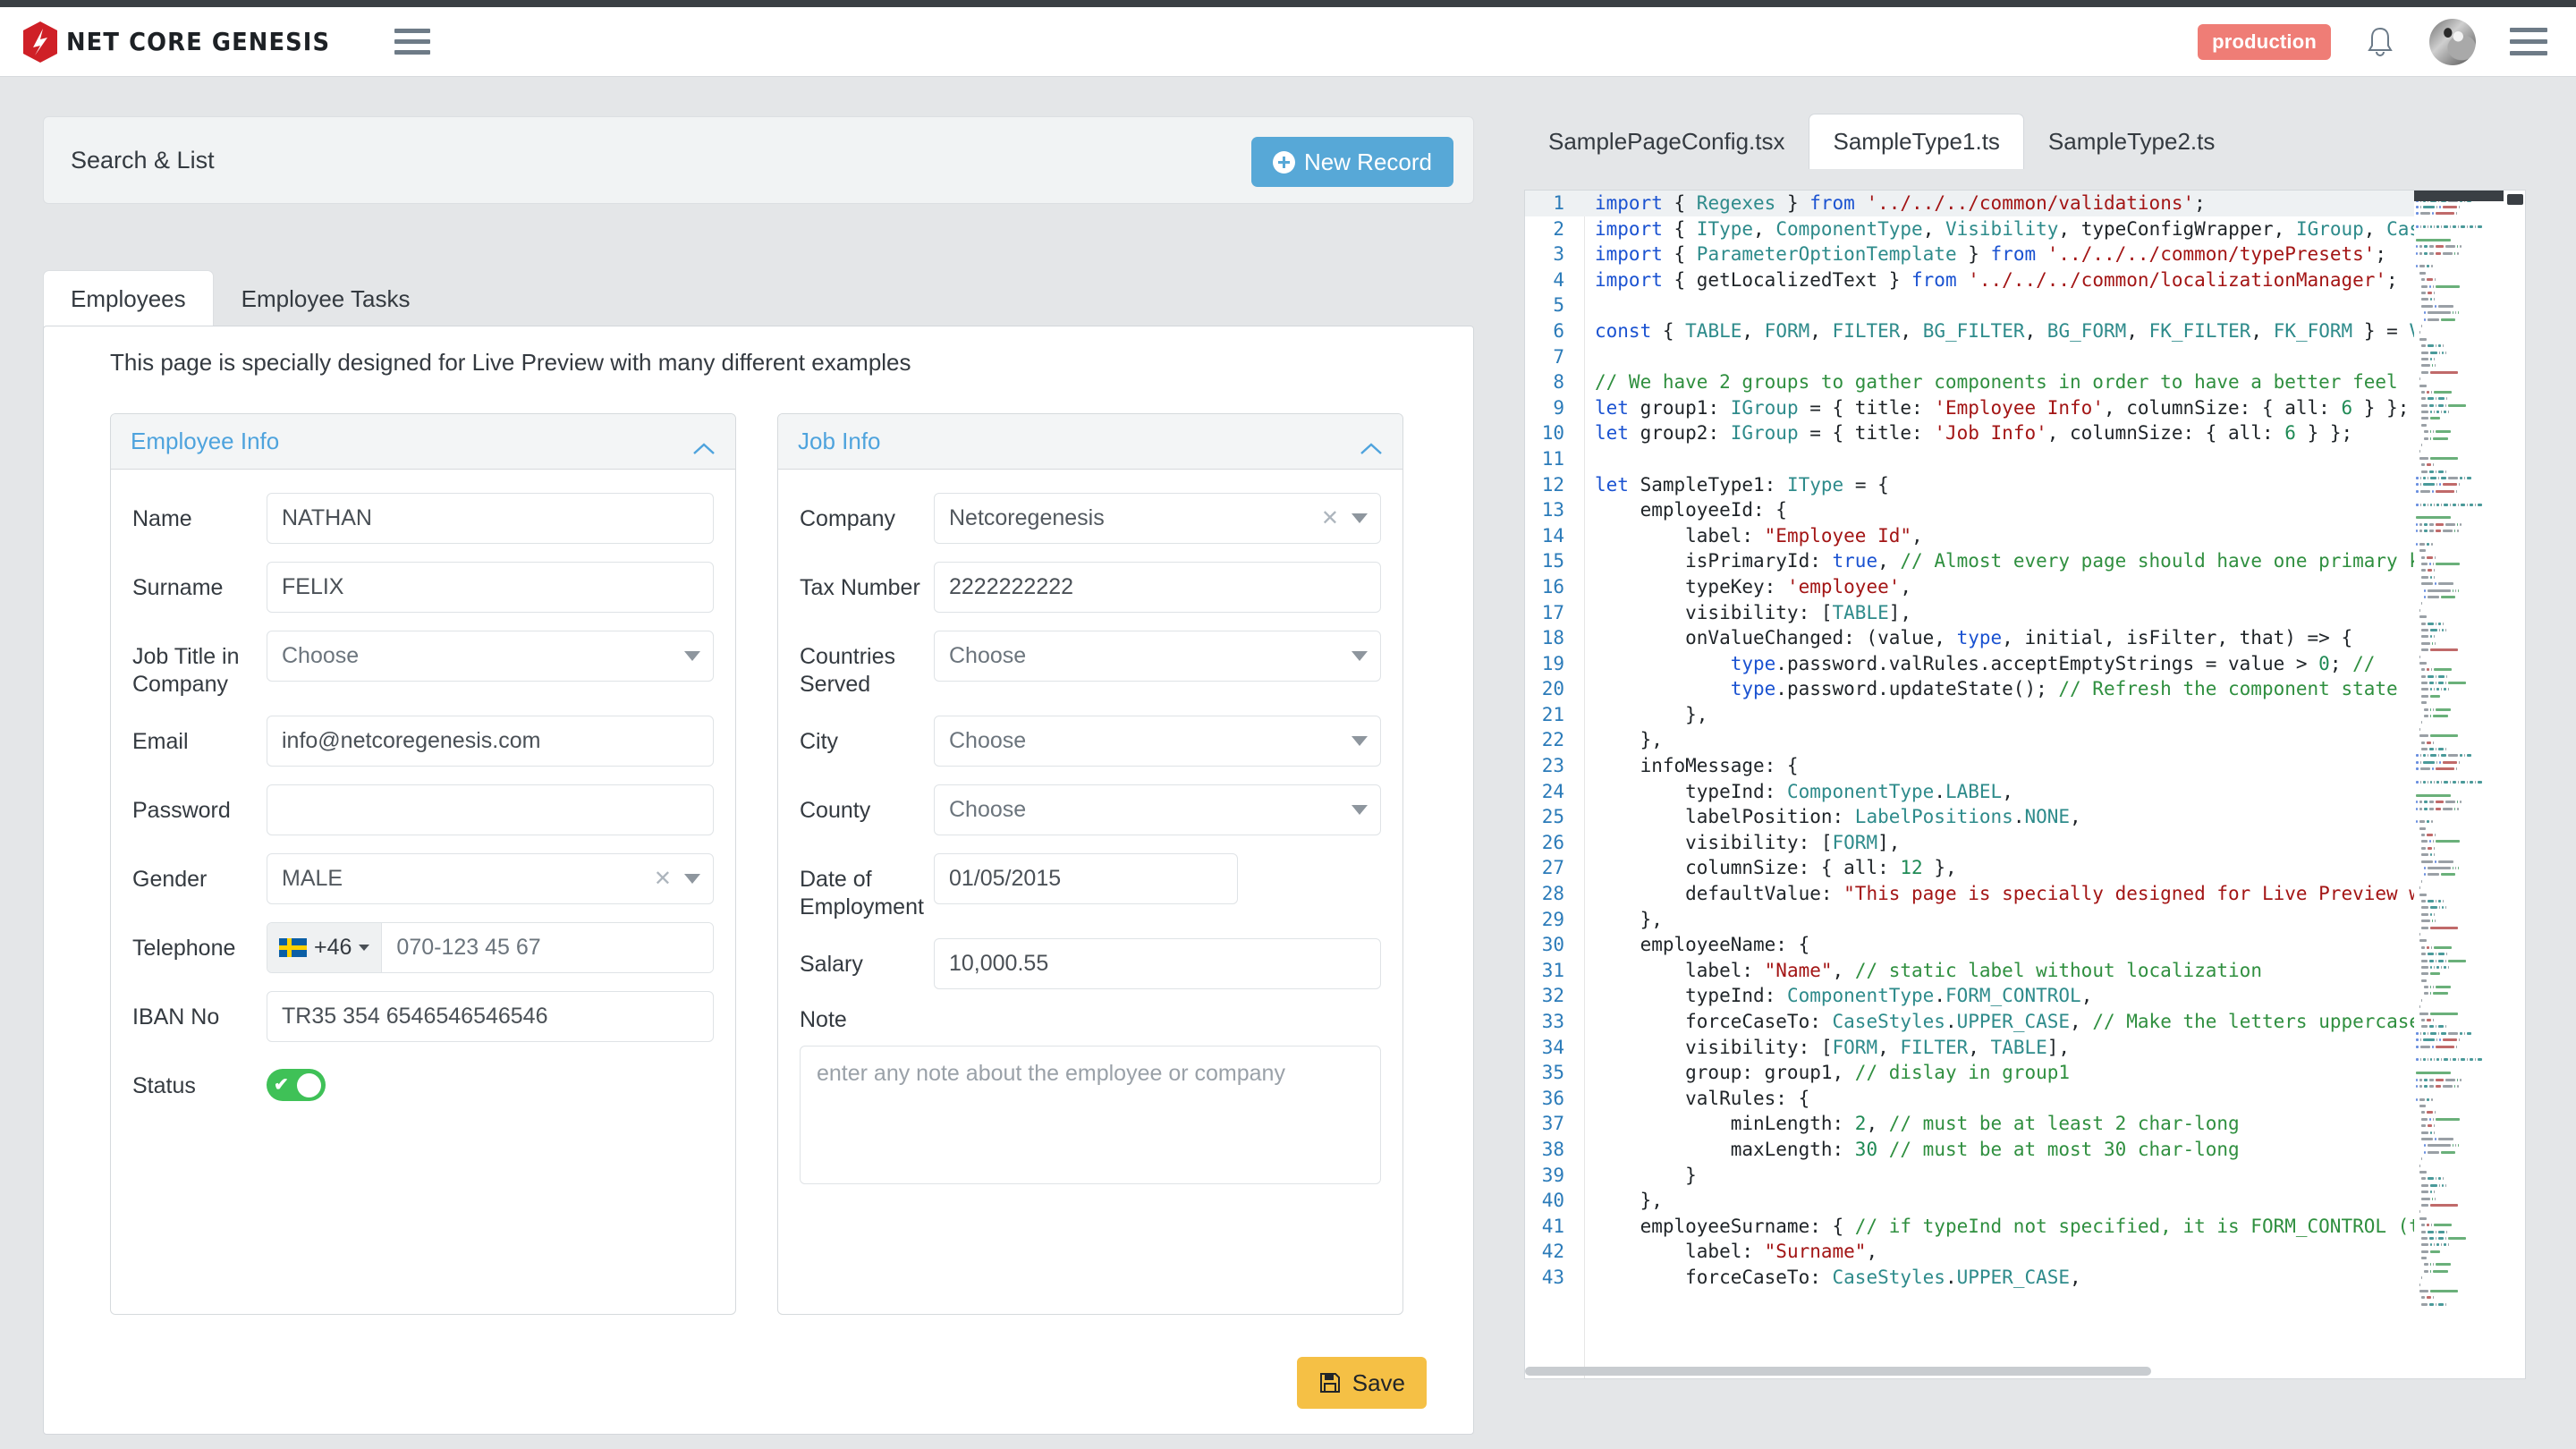 This screenshot has height=1449, width=2576. I want to click on countries-served-select: Choose, so click(1157, 656).